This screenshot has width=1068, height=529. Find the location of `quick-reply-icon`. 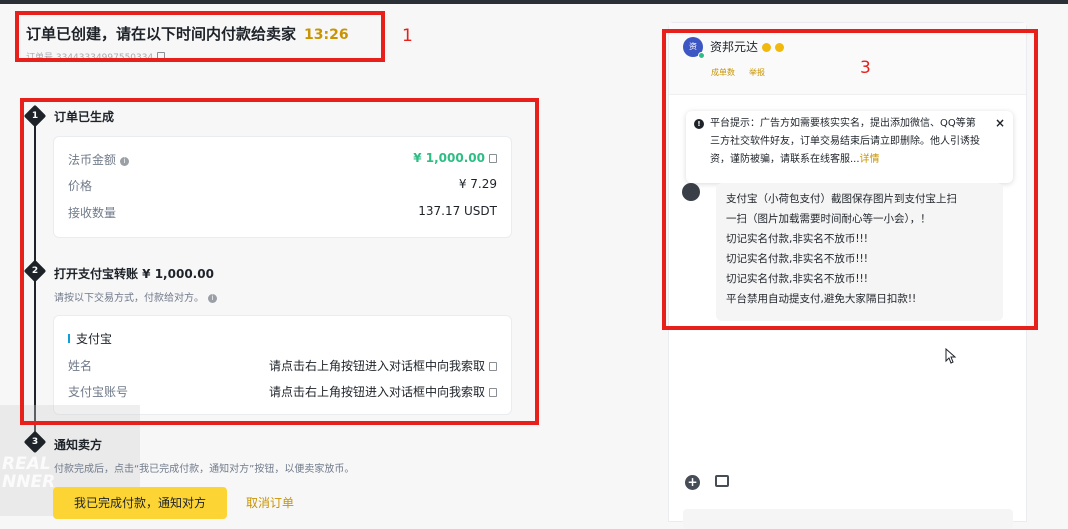

quick-reply-icon is located at coordinates (722, 481).